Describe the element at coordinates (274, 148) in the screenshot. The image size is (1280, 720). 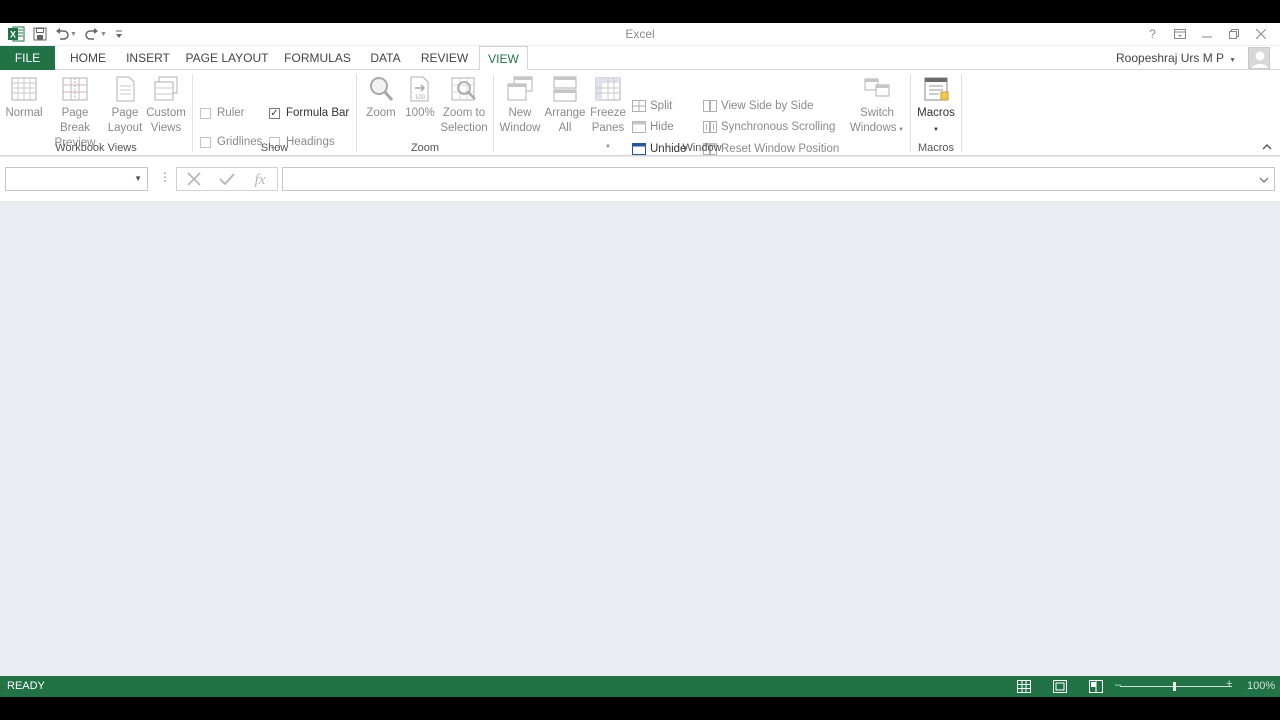
I see `group-label-show: Show` at that location.